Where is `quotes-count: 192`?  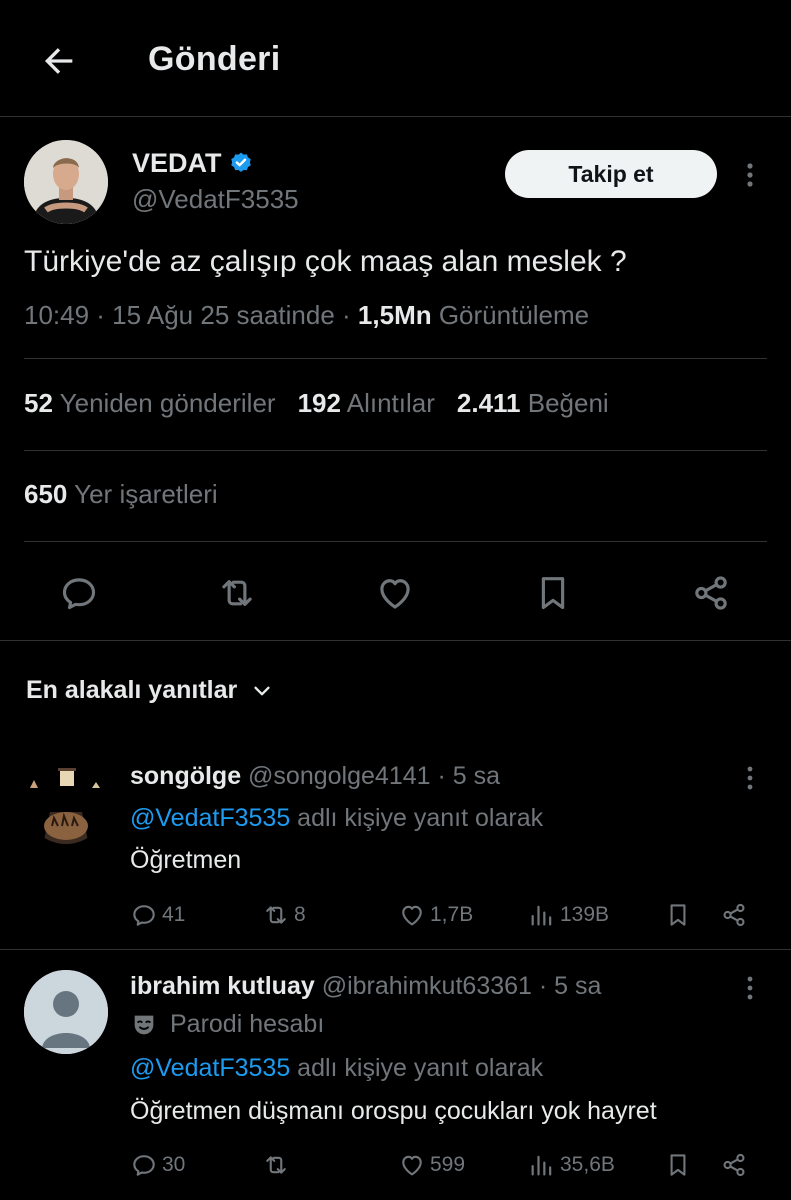
quotes-count: 192 is located at coordinates (319, 403).